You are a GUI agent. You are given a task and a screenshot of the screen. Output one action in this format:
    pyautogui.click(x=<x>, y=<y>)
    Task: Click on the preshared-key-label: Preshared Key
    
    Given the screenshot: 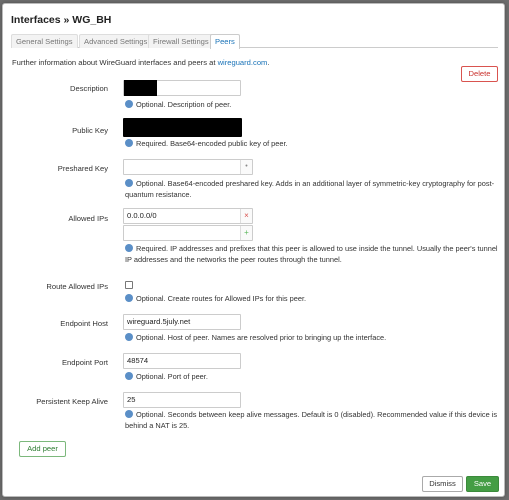 What is the action you would take?
    pyautogui.click(x=82, y=168)
    